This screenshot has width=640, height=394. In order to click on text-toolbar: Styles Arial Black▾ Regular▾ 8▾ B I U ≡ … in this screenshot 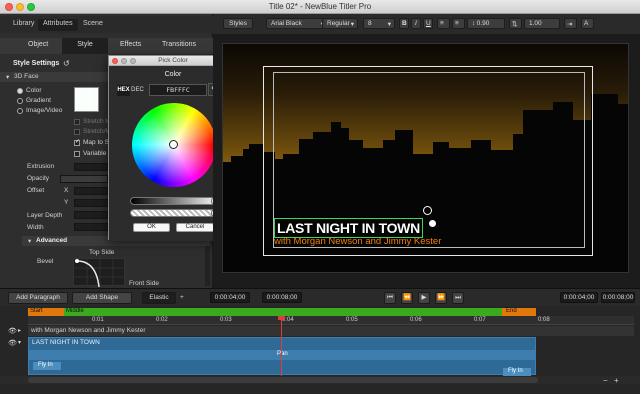, I will do `click(426, 24)`.